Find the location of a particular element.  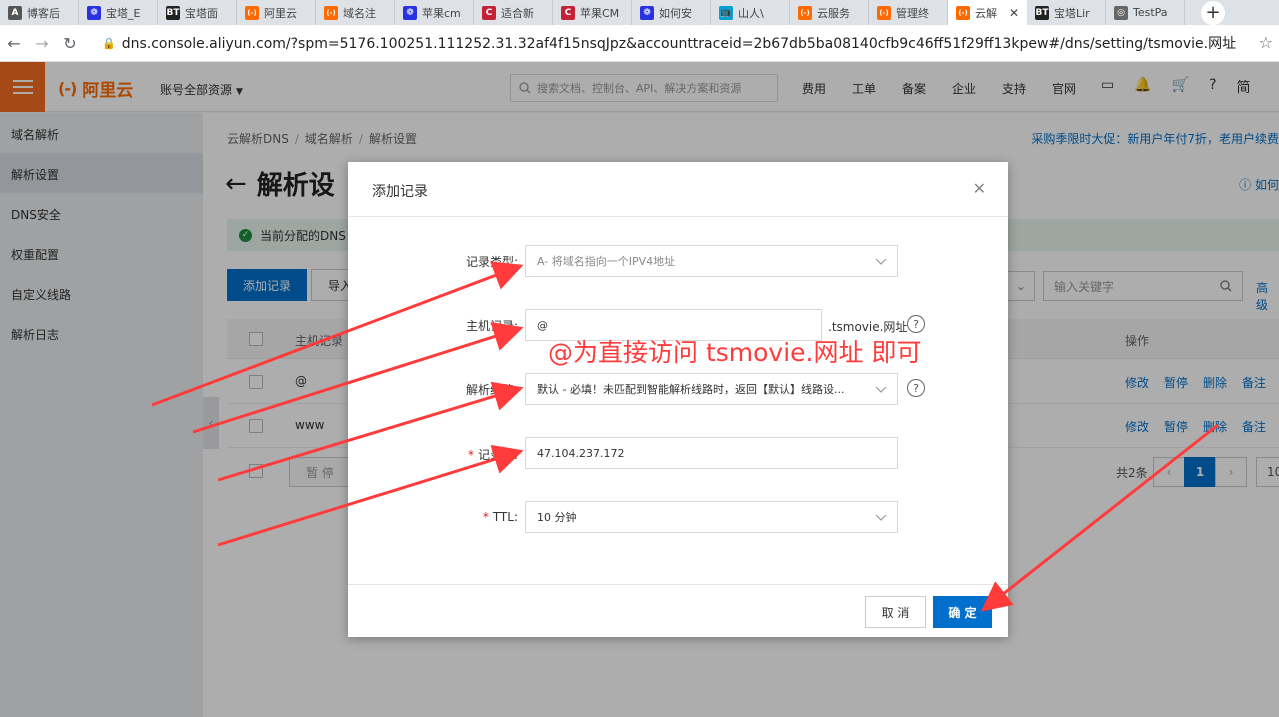

dialog-divider is located at coordinates (678, 584).